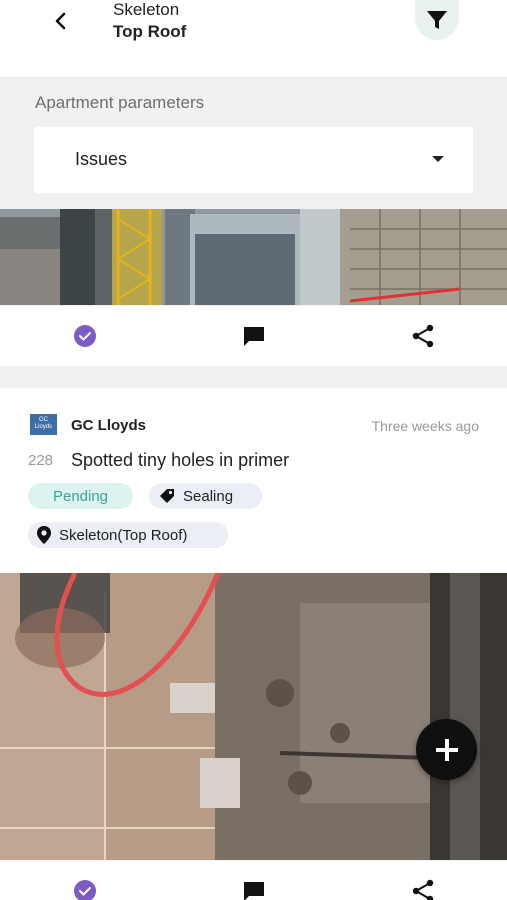  I want to click on apartment-params-section: Apartment parameters Issues, so click(253, 144).